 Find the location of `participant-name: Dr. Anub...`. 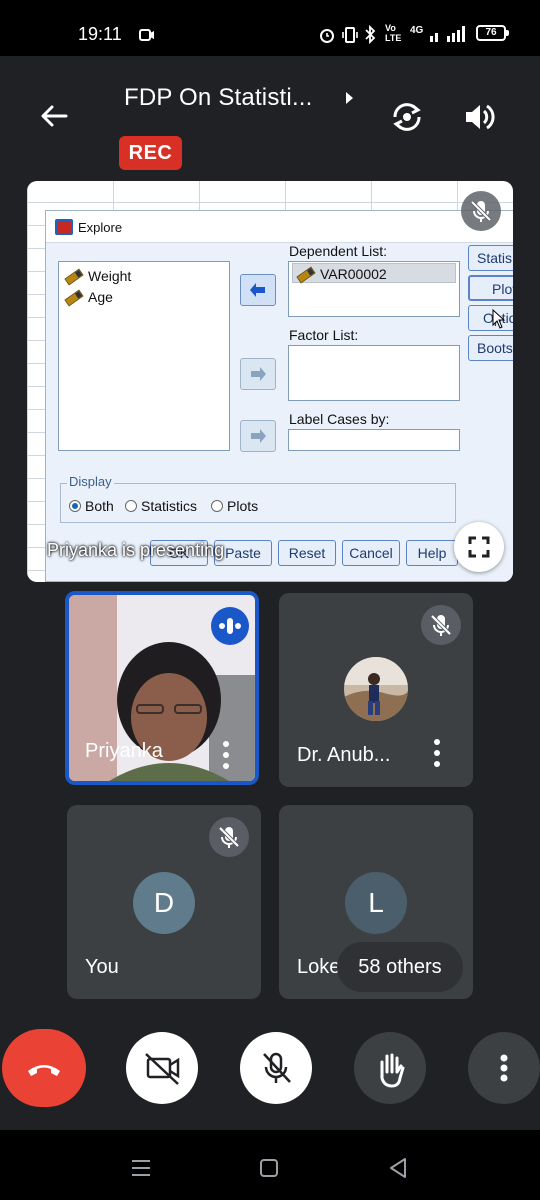

participant-name: Dr. Anub... is located at coordinates (344, 755).